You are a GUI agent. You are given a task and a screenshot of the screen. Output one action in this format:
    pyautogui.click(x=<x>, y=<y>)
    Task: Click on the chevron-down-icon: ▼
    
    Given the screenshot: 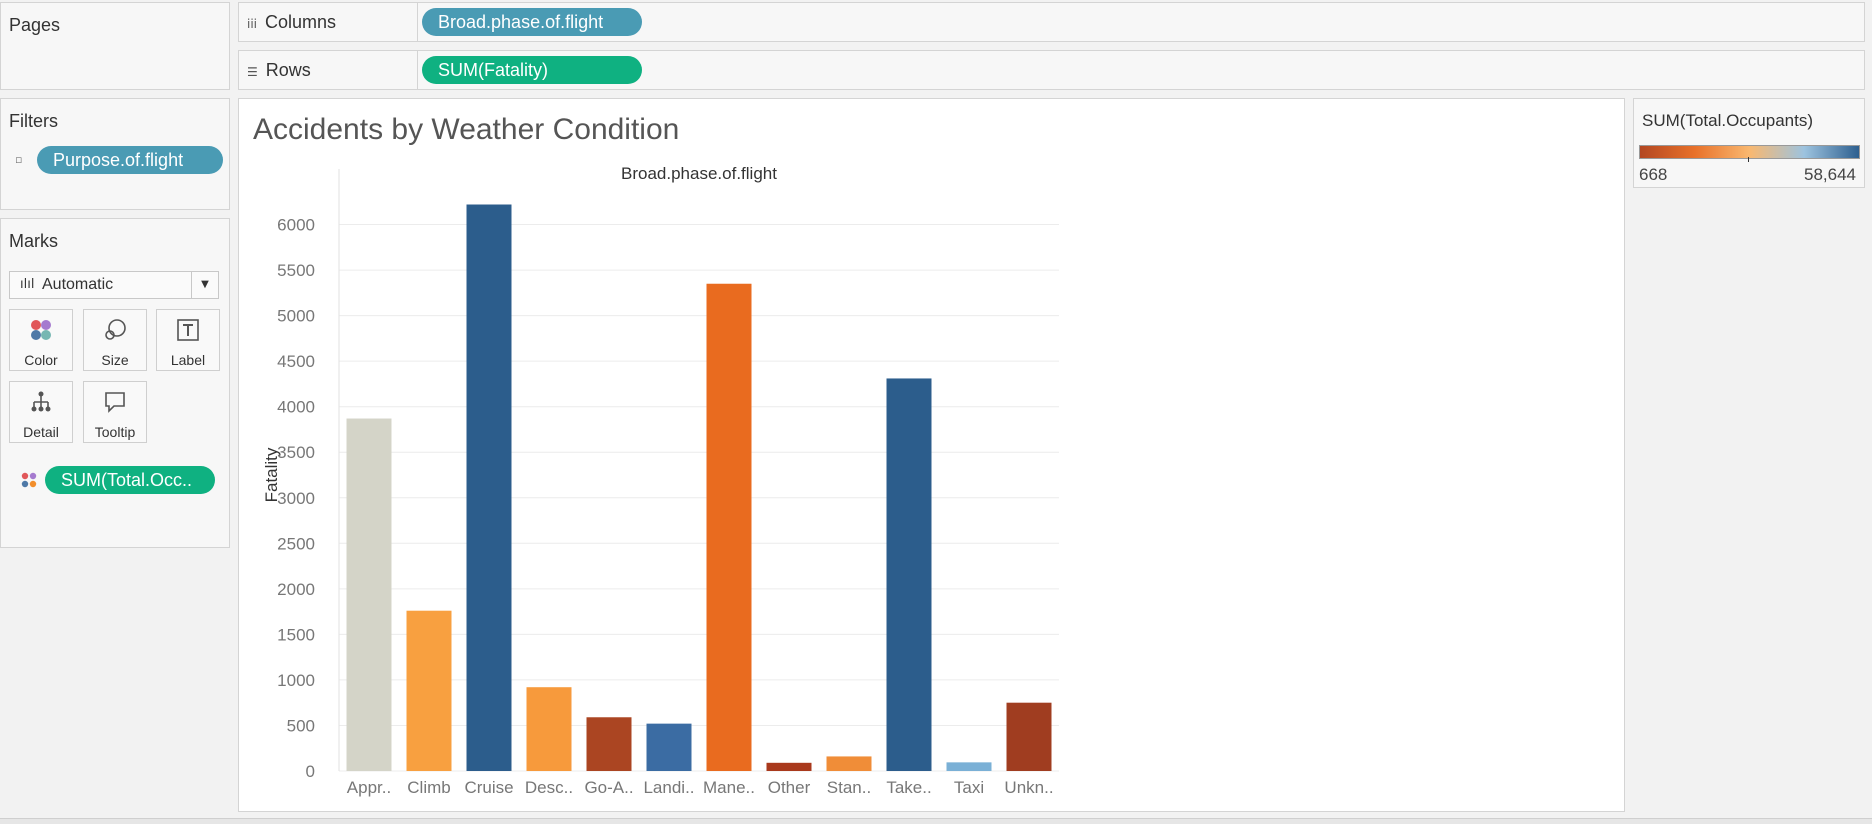 What is the action you would take?
    pyautogui.click(x=204, y=285)
    